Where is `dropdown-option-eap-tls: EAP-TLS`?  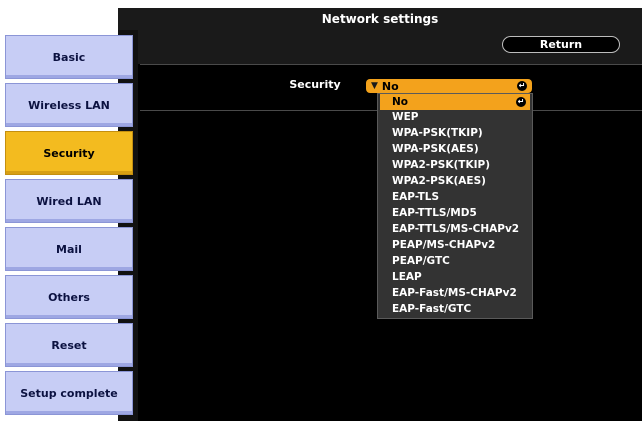 dropdown-option-eap-tls: EAP-TLS is located at coordinates (455, 197).